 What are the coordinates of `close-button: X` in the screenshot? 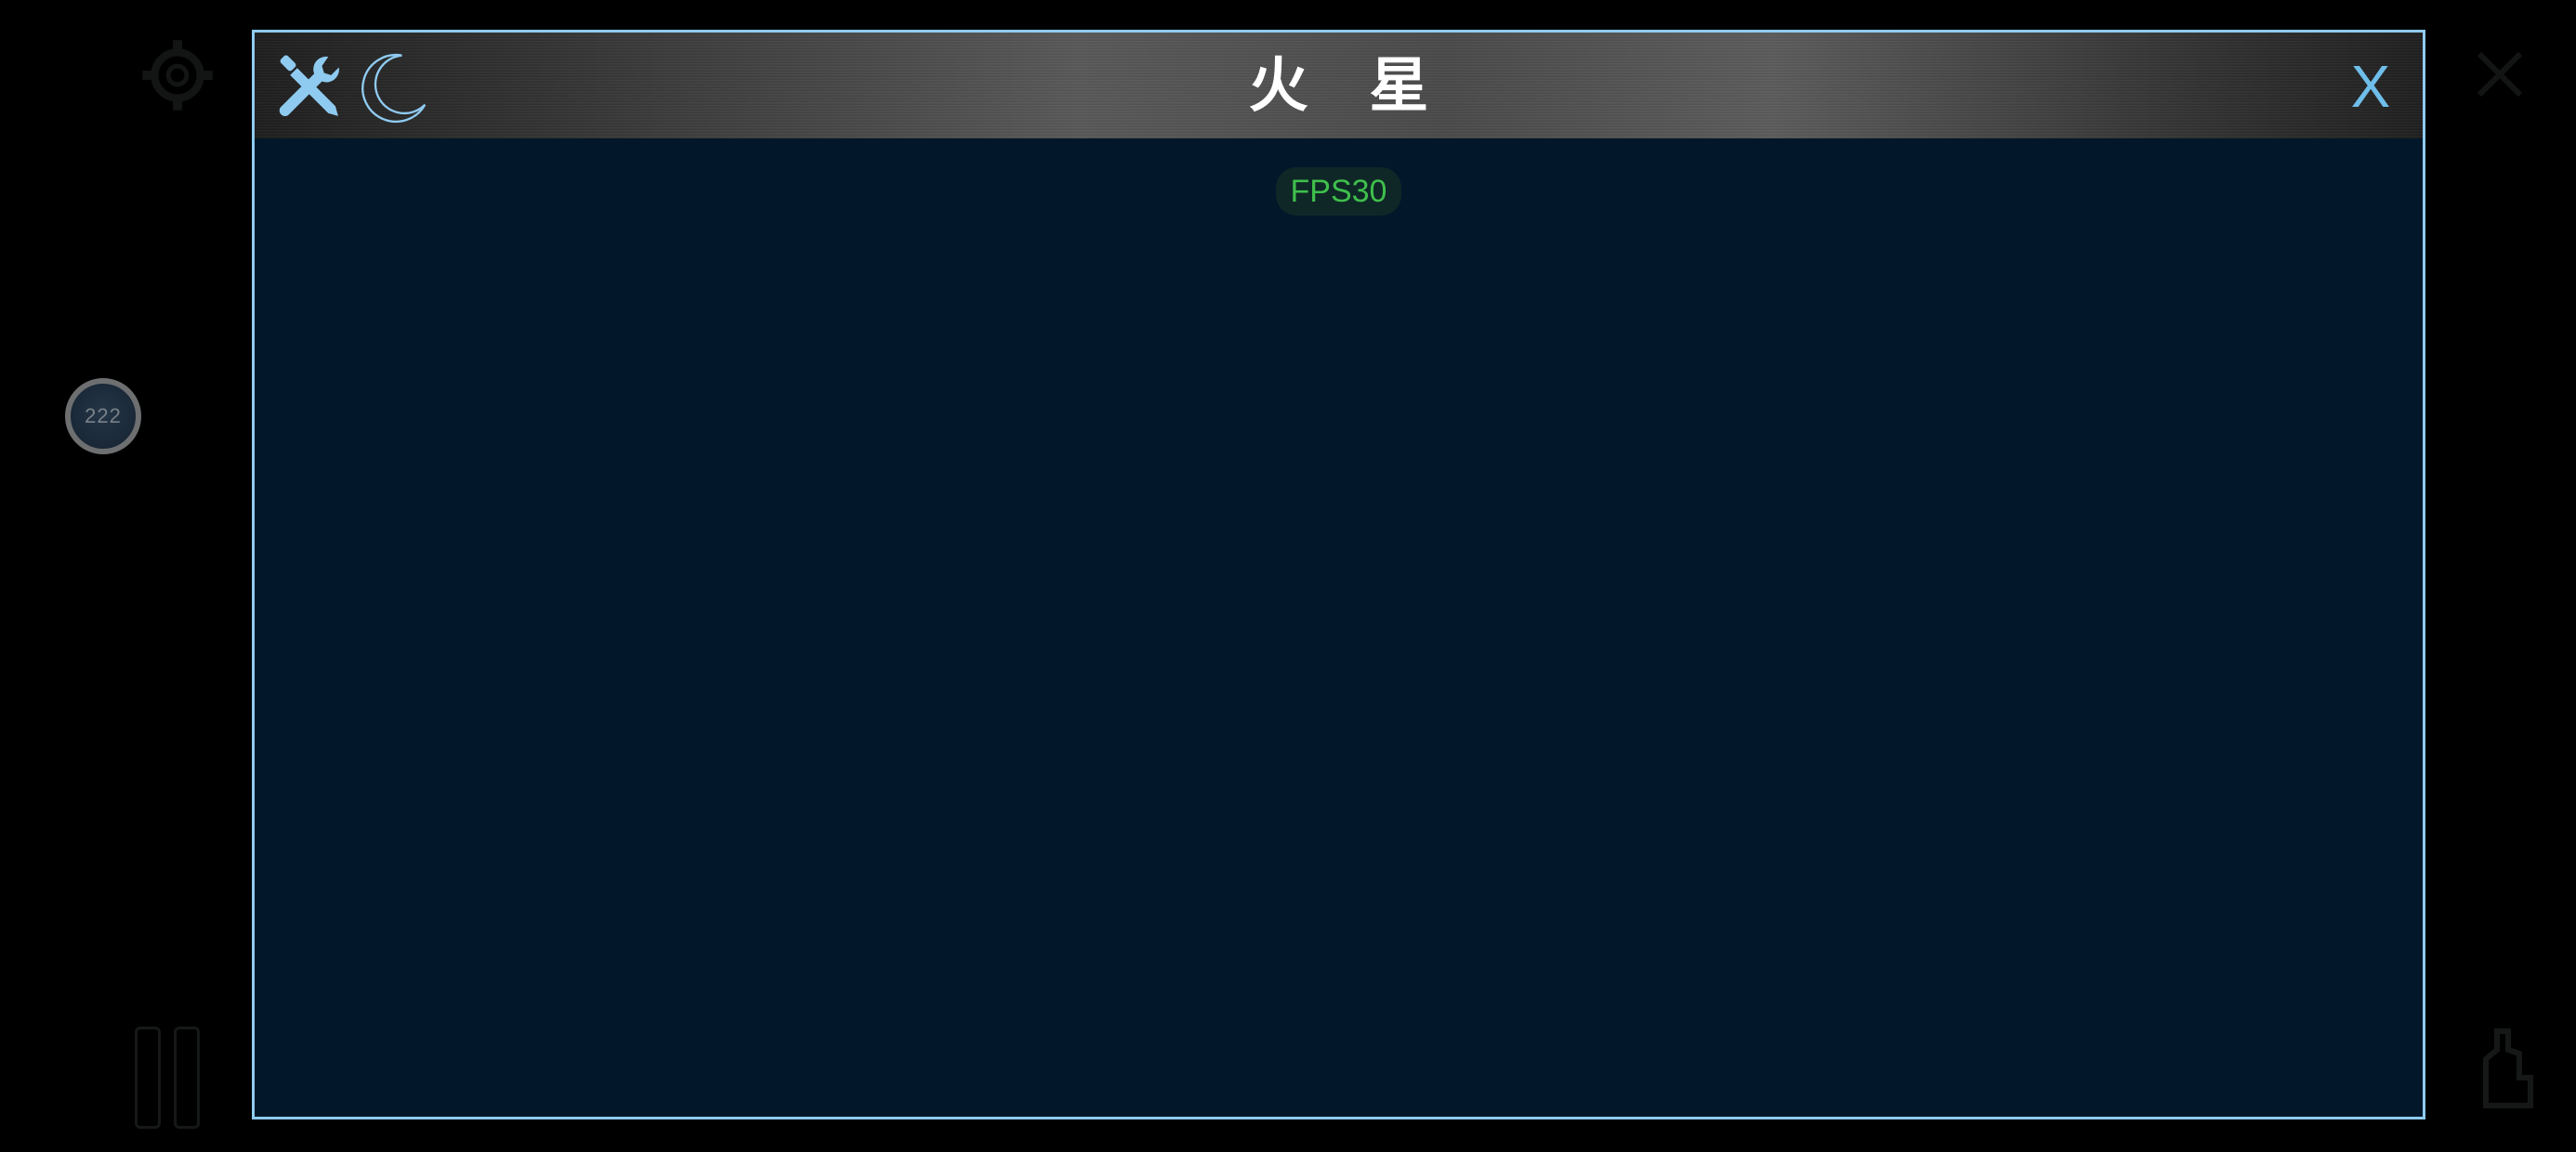 It's located at (2371, 86).